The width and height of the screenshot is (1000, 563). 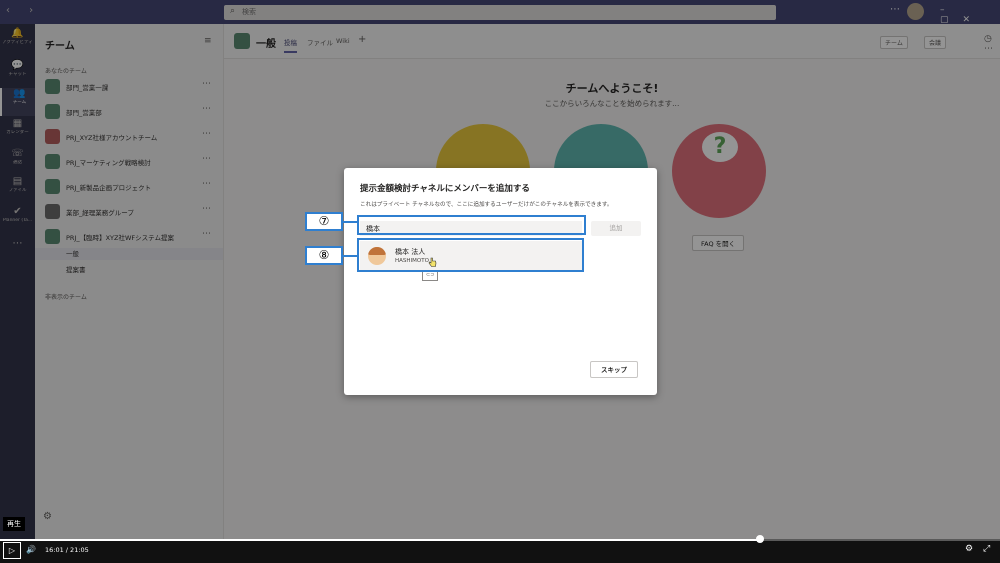 I want to click on play-button: ▷, so click(x=12, y=550).